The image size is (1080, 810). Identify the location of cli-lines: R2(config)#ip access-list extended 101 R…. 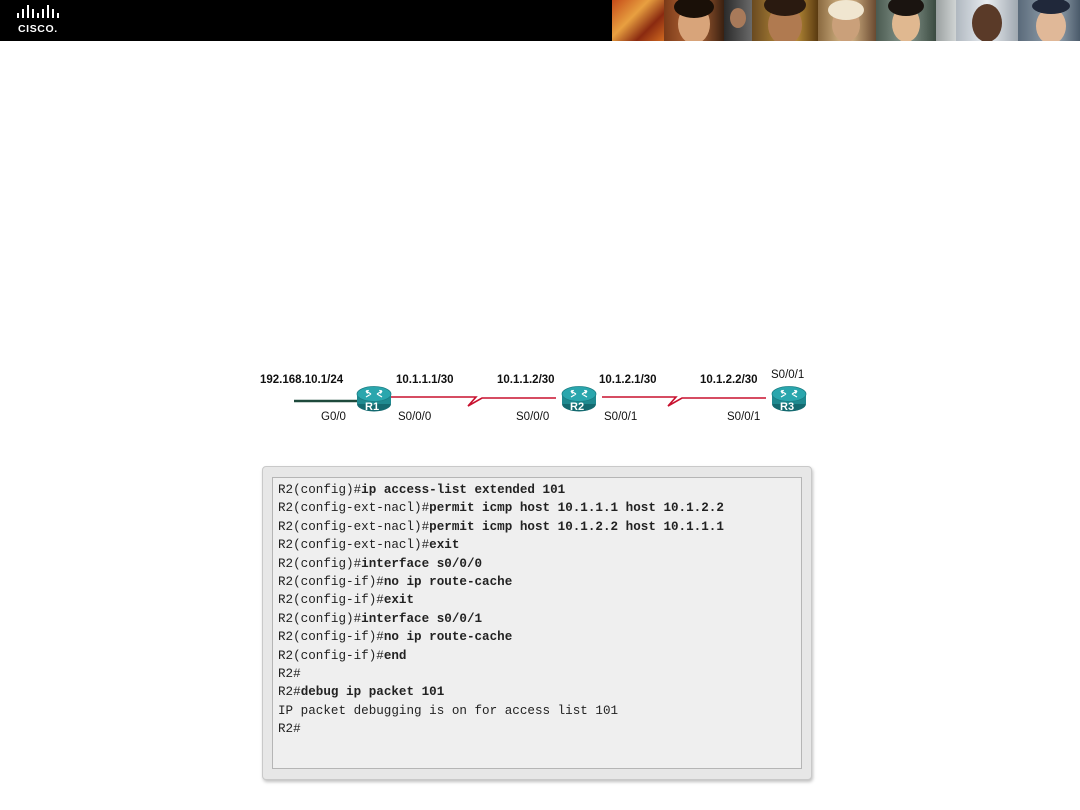
(501, 609).